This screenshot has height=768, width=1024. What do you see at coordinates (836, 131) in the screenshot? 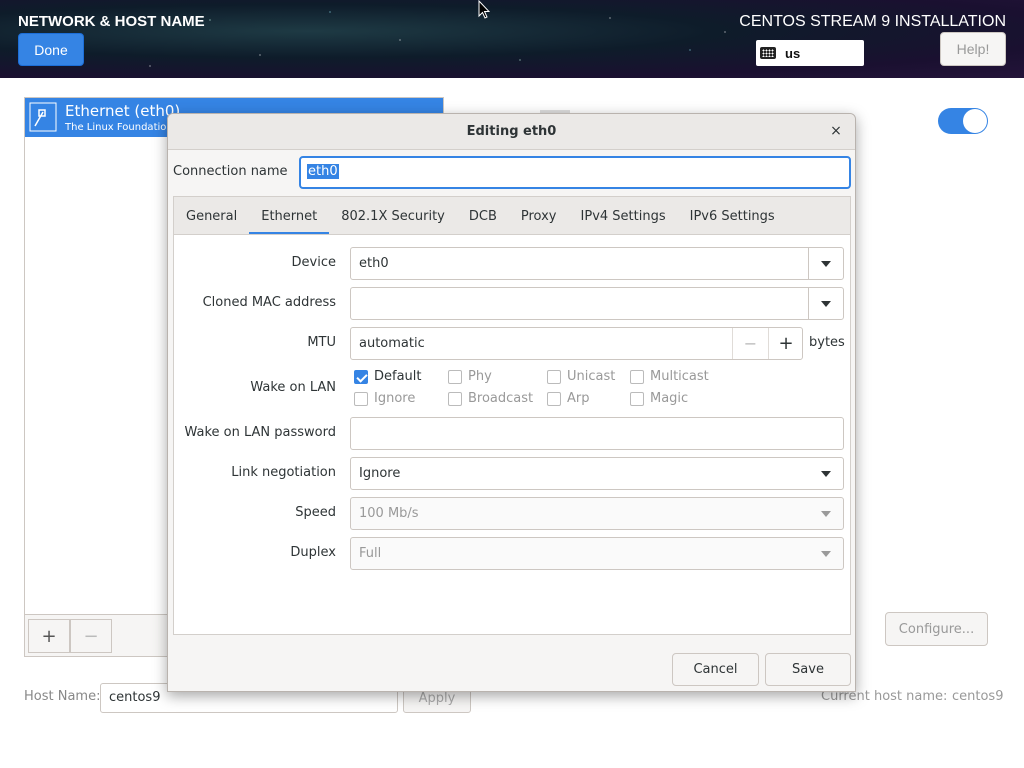
I see `close-icon: ×` at bounding box center [836, 131].